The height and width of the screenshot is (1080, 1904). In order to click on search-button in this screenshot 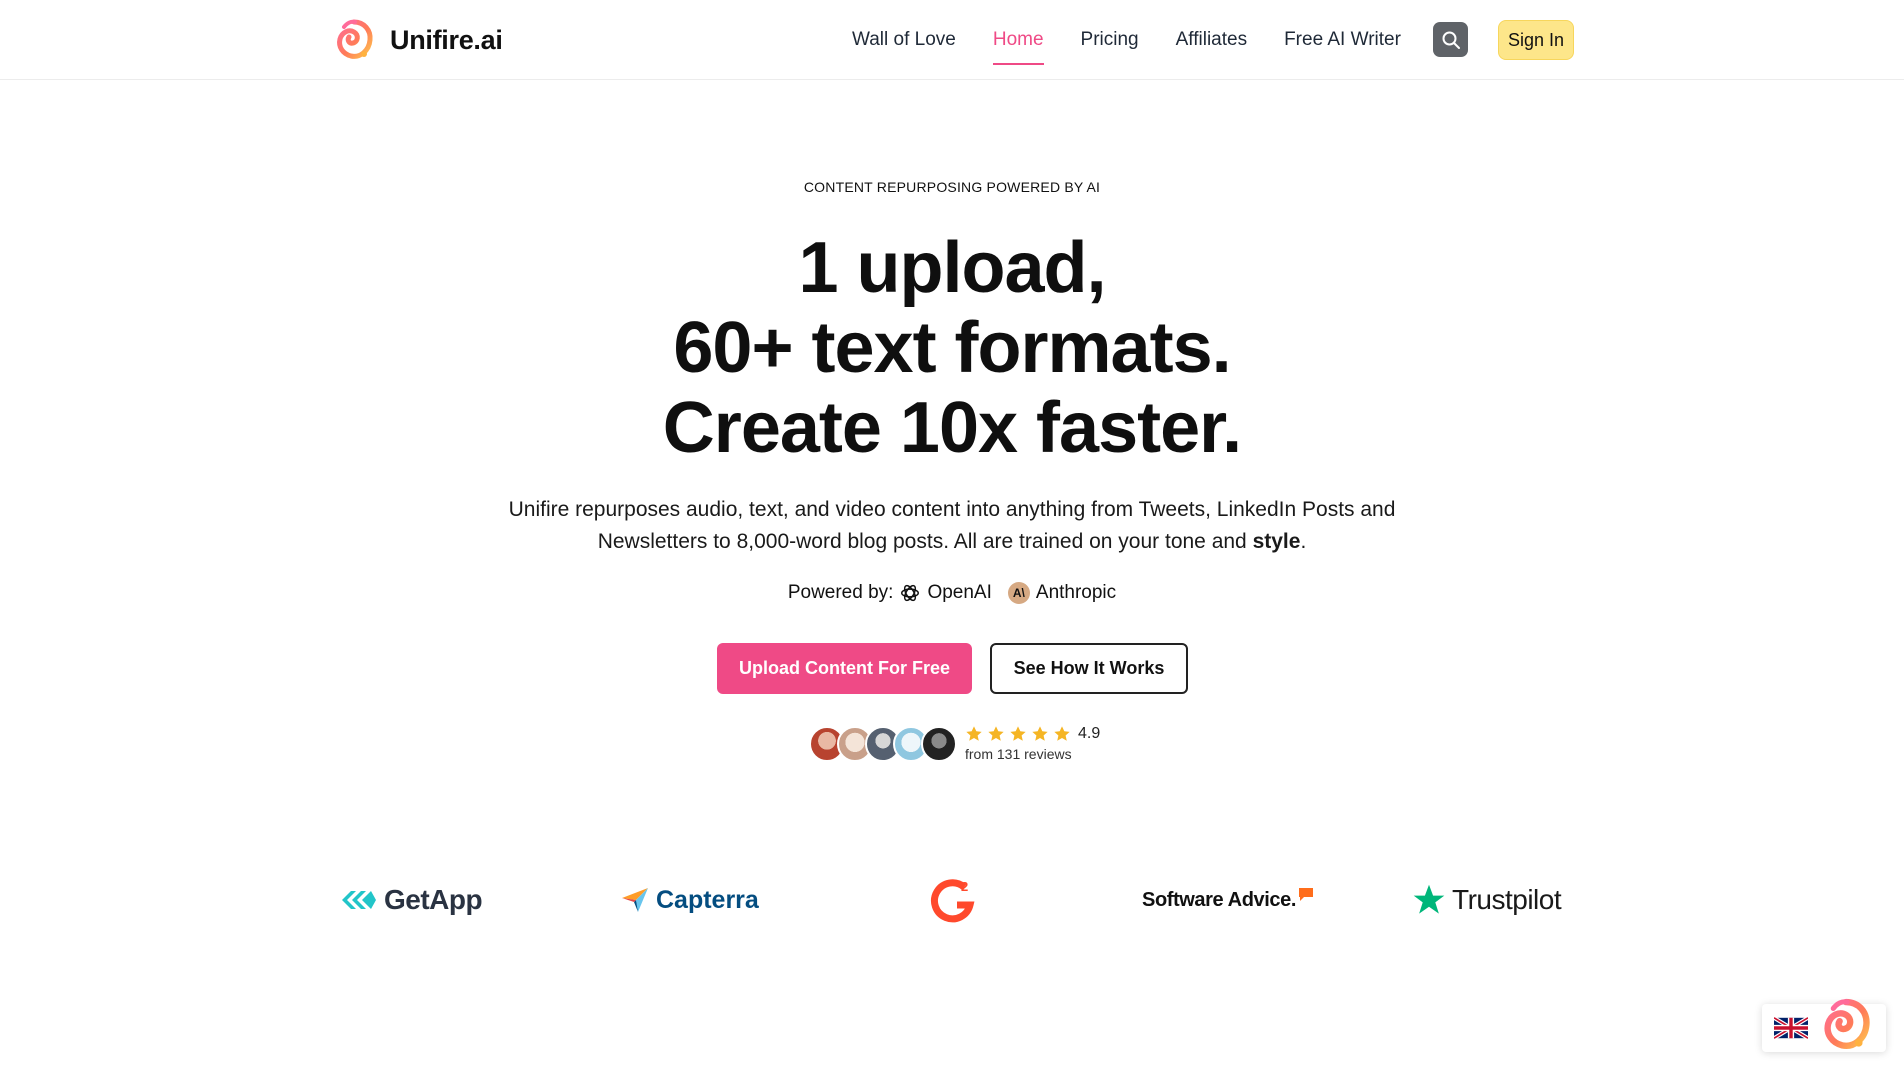, I will do `click(1450, 39)`.